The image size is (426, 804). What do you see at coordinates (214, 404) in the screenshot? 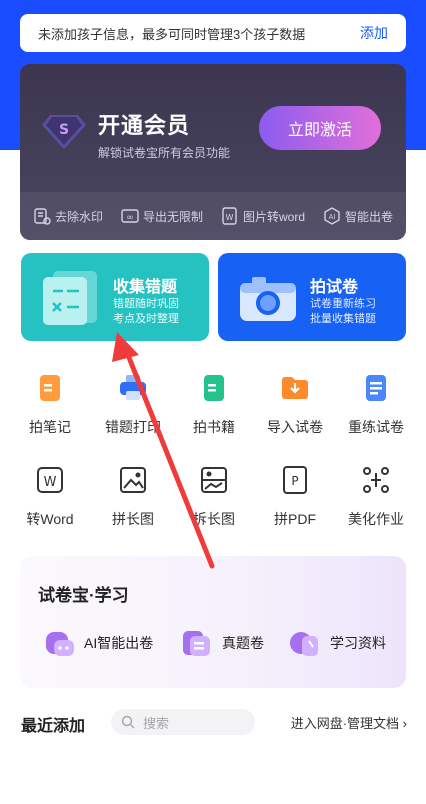
I see `tool-book-photo: 拍书籍` at bounding box center [214, 404].